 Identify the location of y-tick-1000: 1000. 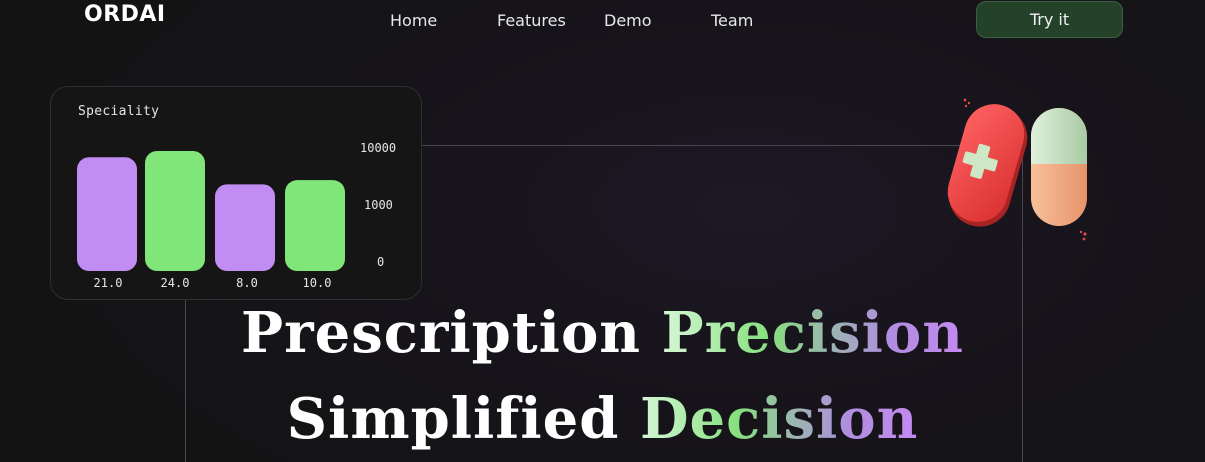
(378, 205).